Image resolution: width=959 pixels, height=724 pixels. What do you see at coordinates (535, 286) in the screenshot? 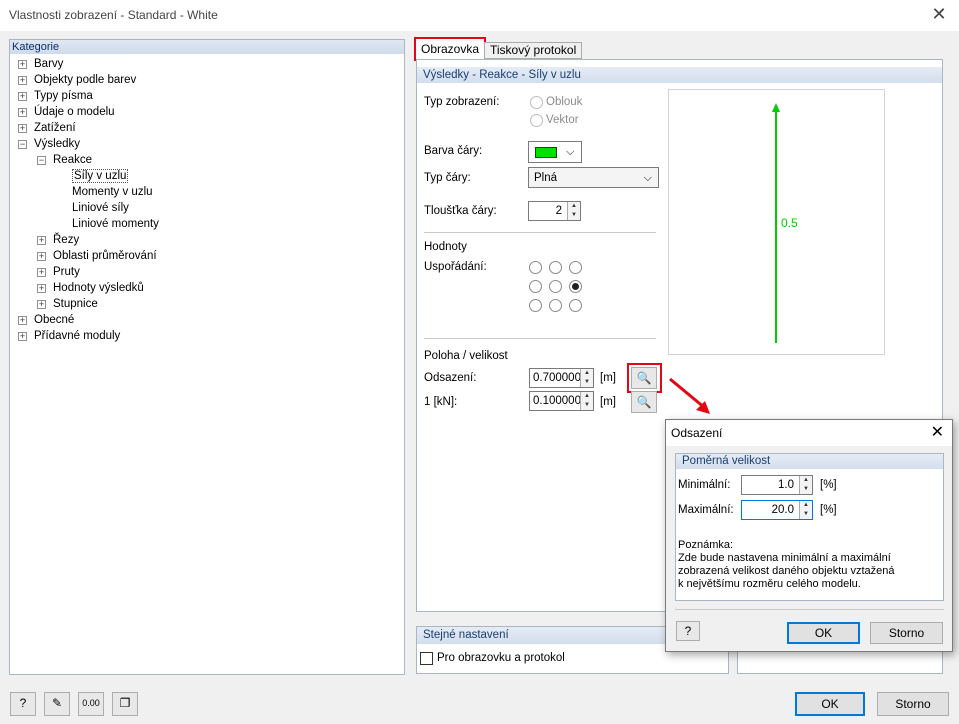
I see `arrangement-radio-middle-left` at bounding box center [535, 286].